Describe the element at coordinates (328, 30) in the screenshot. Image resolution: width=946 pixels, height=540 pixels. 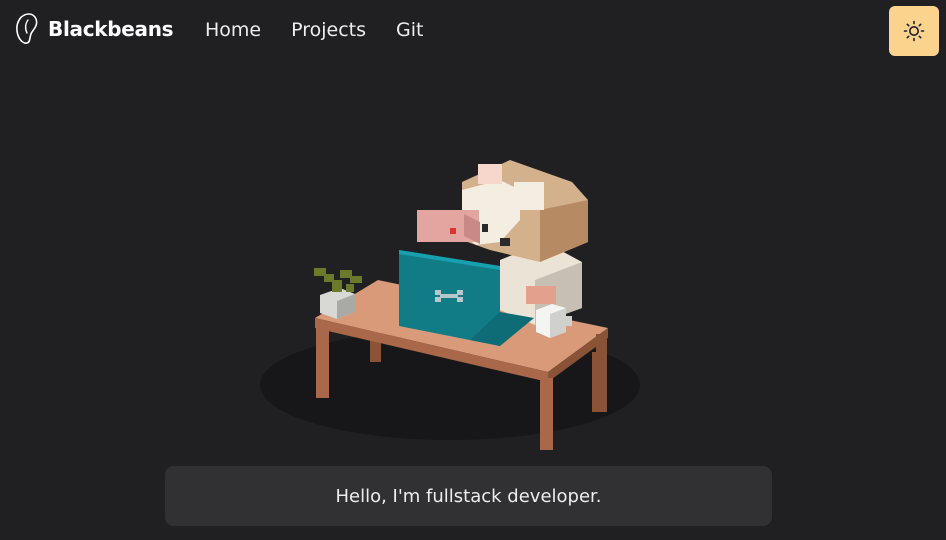
I see `nav-link-projects: Projects` at that location.